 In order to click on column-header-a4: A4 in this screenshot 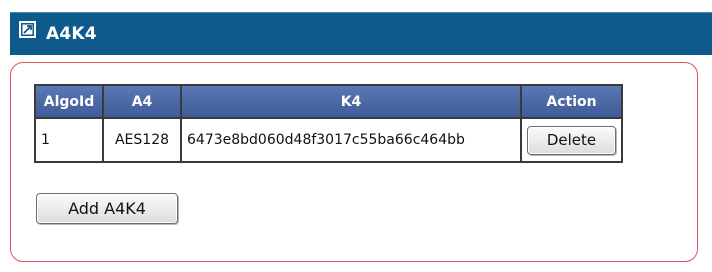, I will do `click(142, 101)`.